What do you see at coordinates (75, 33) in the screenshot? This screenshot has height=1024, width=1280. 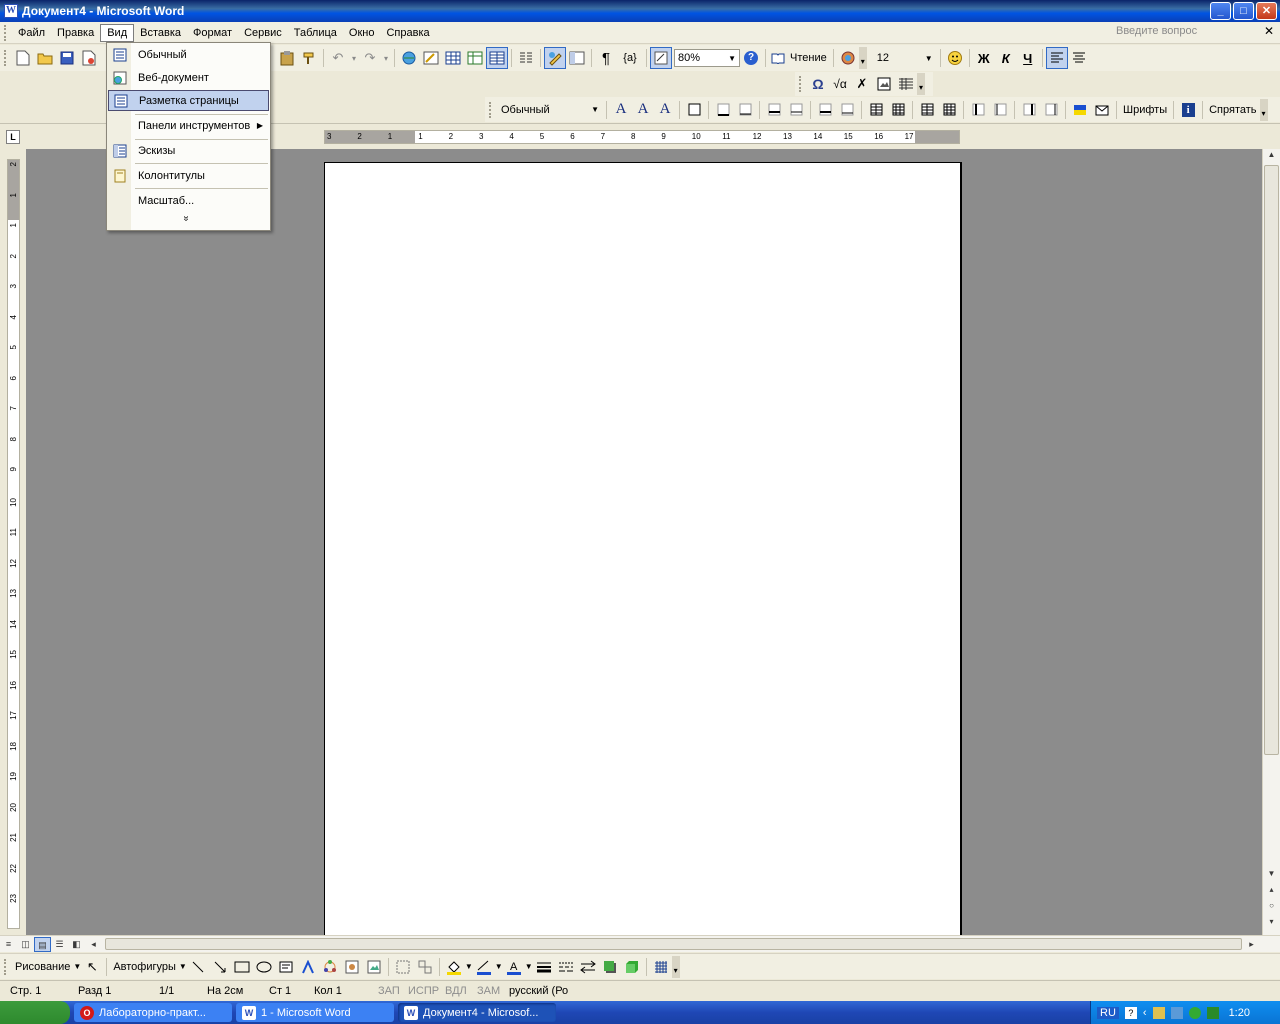 I see `menu-edit: Правка` at bounding box center [75, 33].